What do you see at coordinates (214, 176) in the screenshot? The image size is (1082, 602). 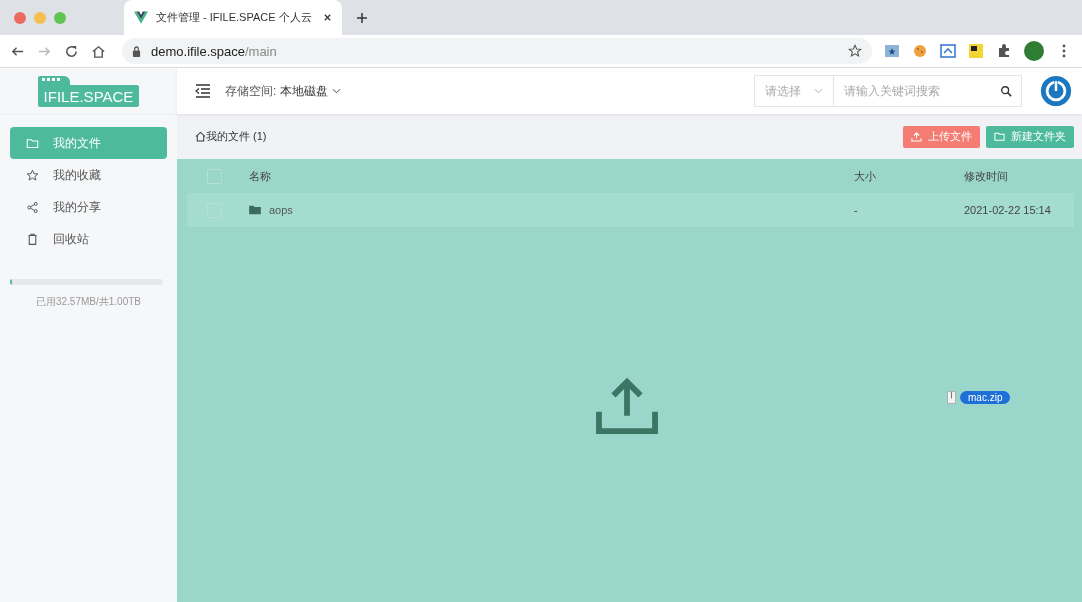 I see `select-all-checkbox` at bounding box center [214, 176].